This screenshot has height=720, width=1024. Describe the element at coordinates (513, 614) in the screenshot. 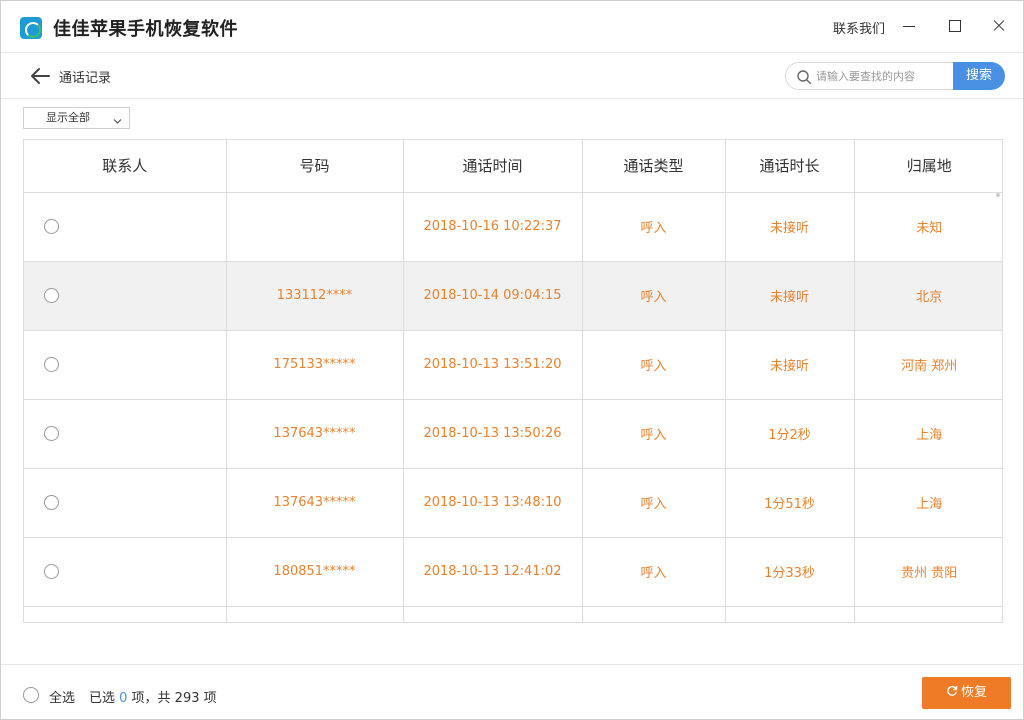

I see `table-row-partial` at that location.